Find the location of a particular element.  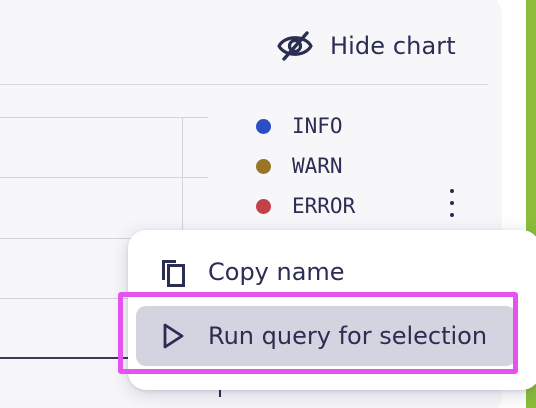

legend-item-error: ERROR is located at coordinates (305, 206).